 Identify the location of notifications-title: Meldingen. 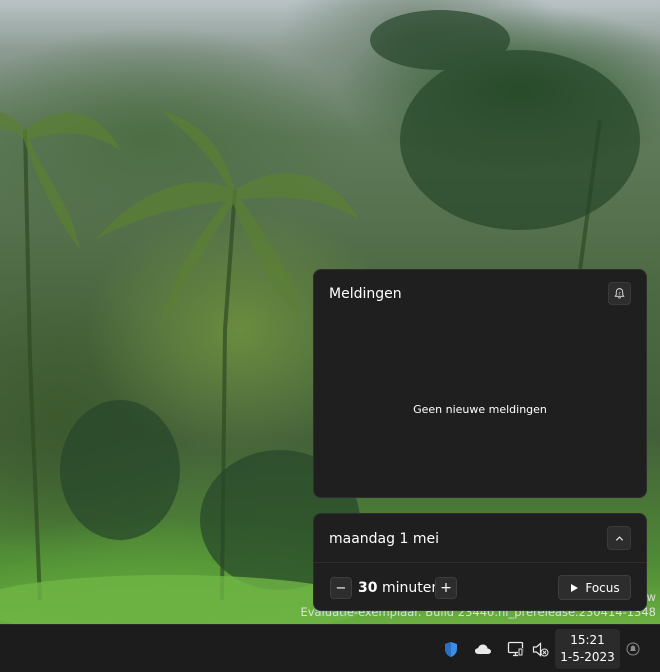
(365, 294).